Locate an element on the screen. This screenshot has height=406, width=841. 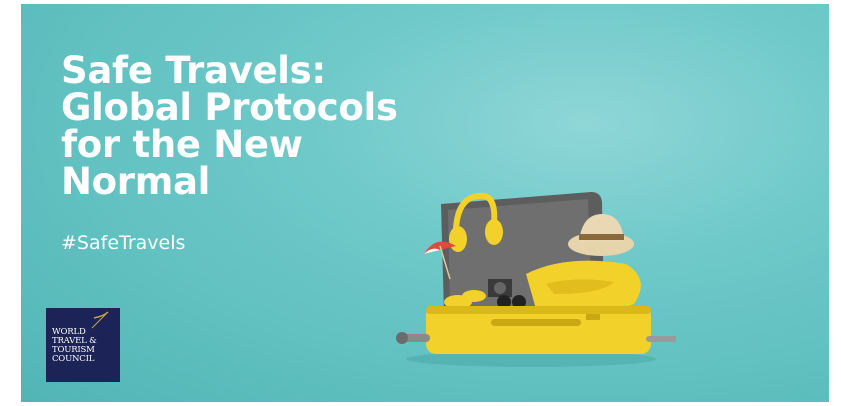
logo-line-4: COUNCIL is located at coordinates (73, 359).